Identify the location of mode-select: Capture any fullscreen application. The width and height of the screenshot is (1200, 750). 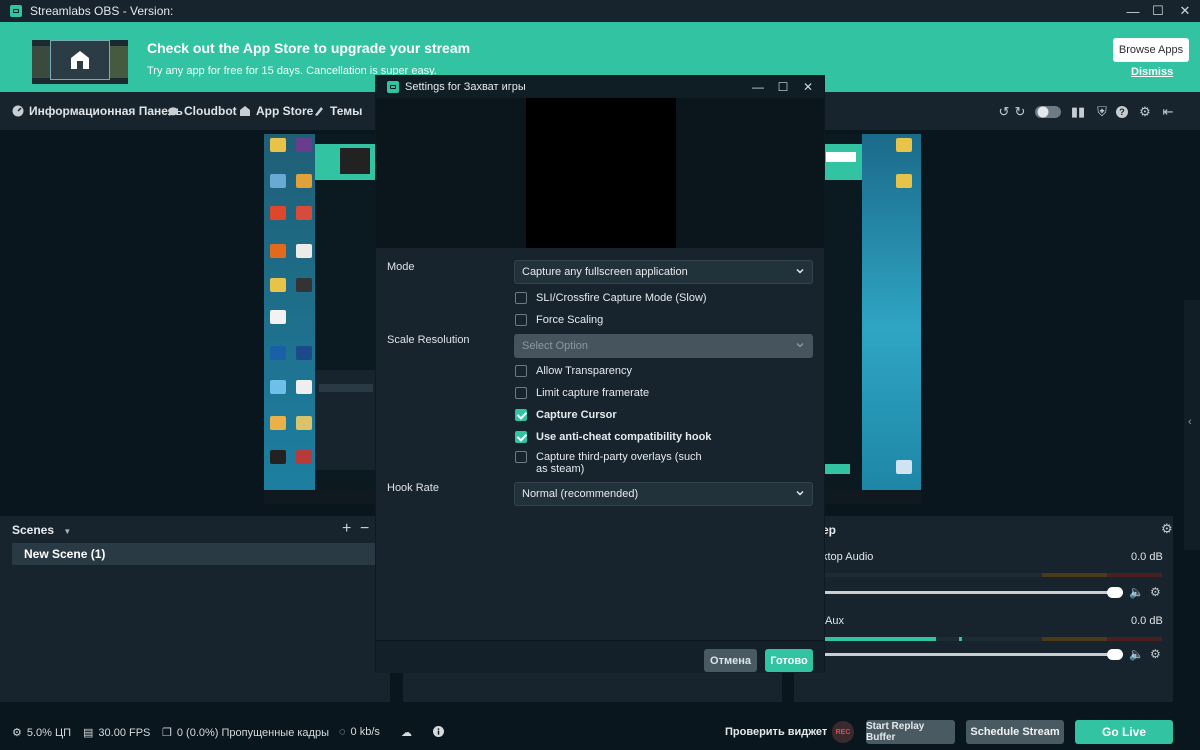
(663, 272).